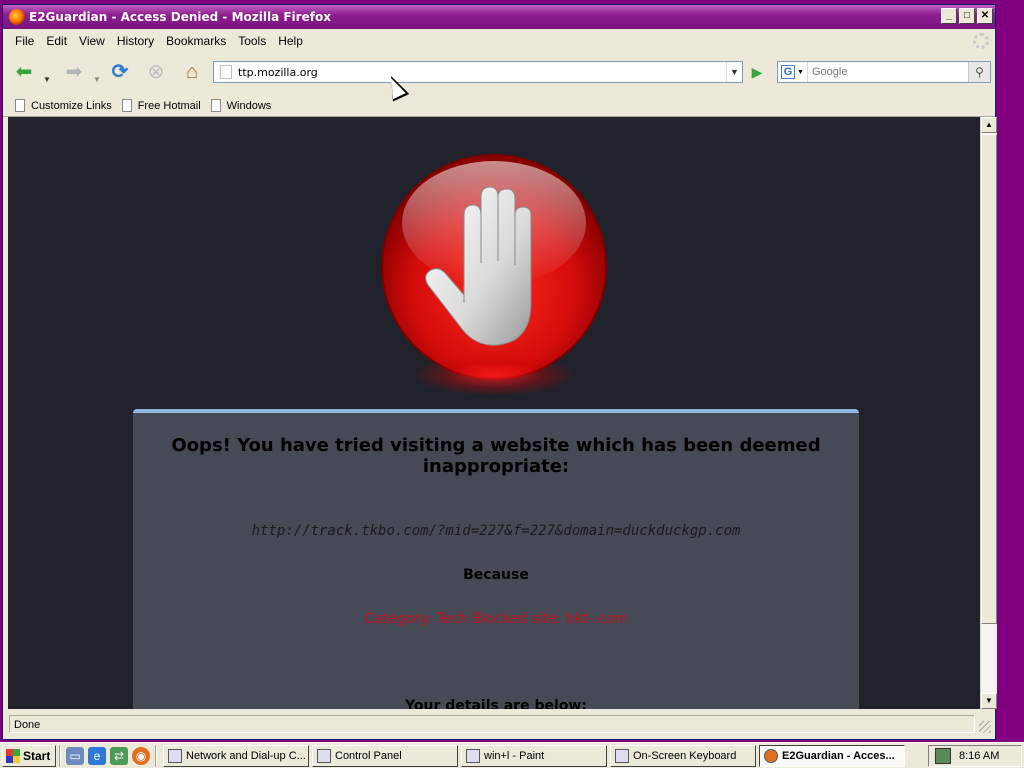 The width and height of the screenshot is (1024, 768). I want to click on reload-icon: ⟳, so click(120, 72).